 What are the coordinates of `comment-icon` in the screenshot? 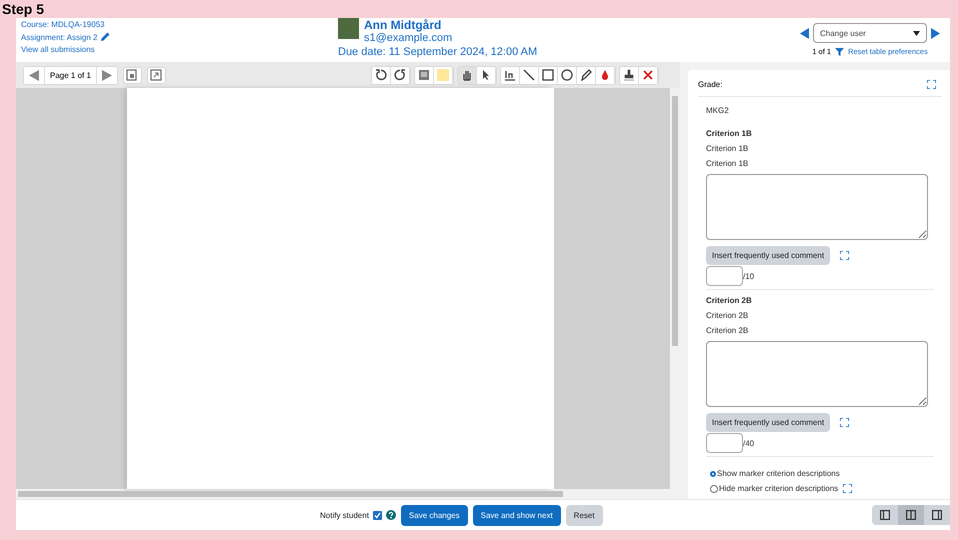 It's located at (424, 75).